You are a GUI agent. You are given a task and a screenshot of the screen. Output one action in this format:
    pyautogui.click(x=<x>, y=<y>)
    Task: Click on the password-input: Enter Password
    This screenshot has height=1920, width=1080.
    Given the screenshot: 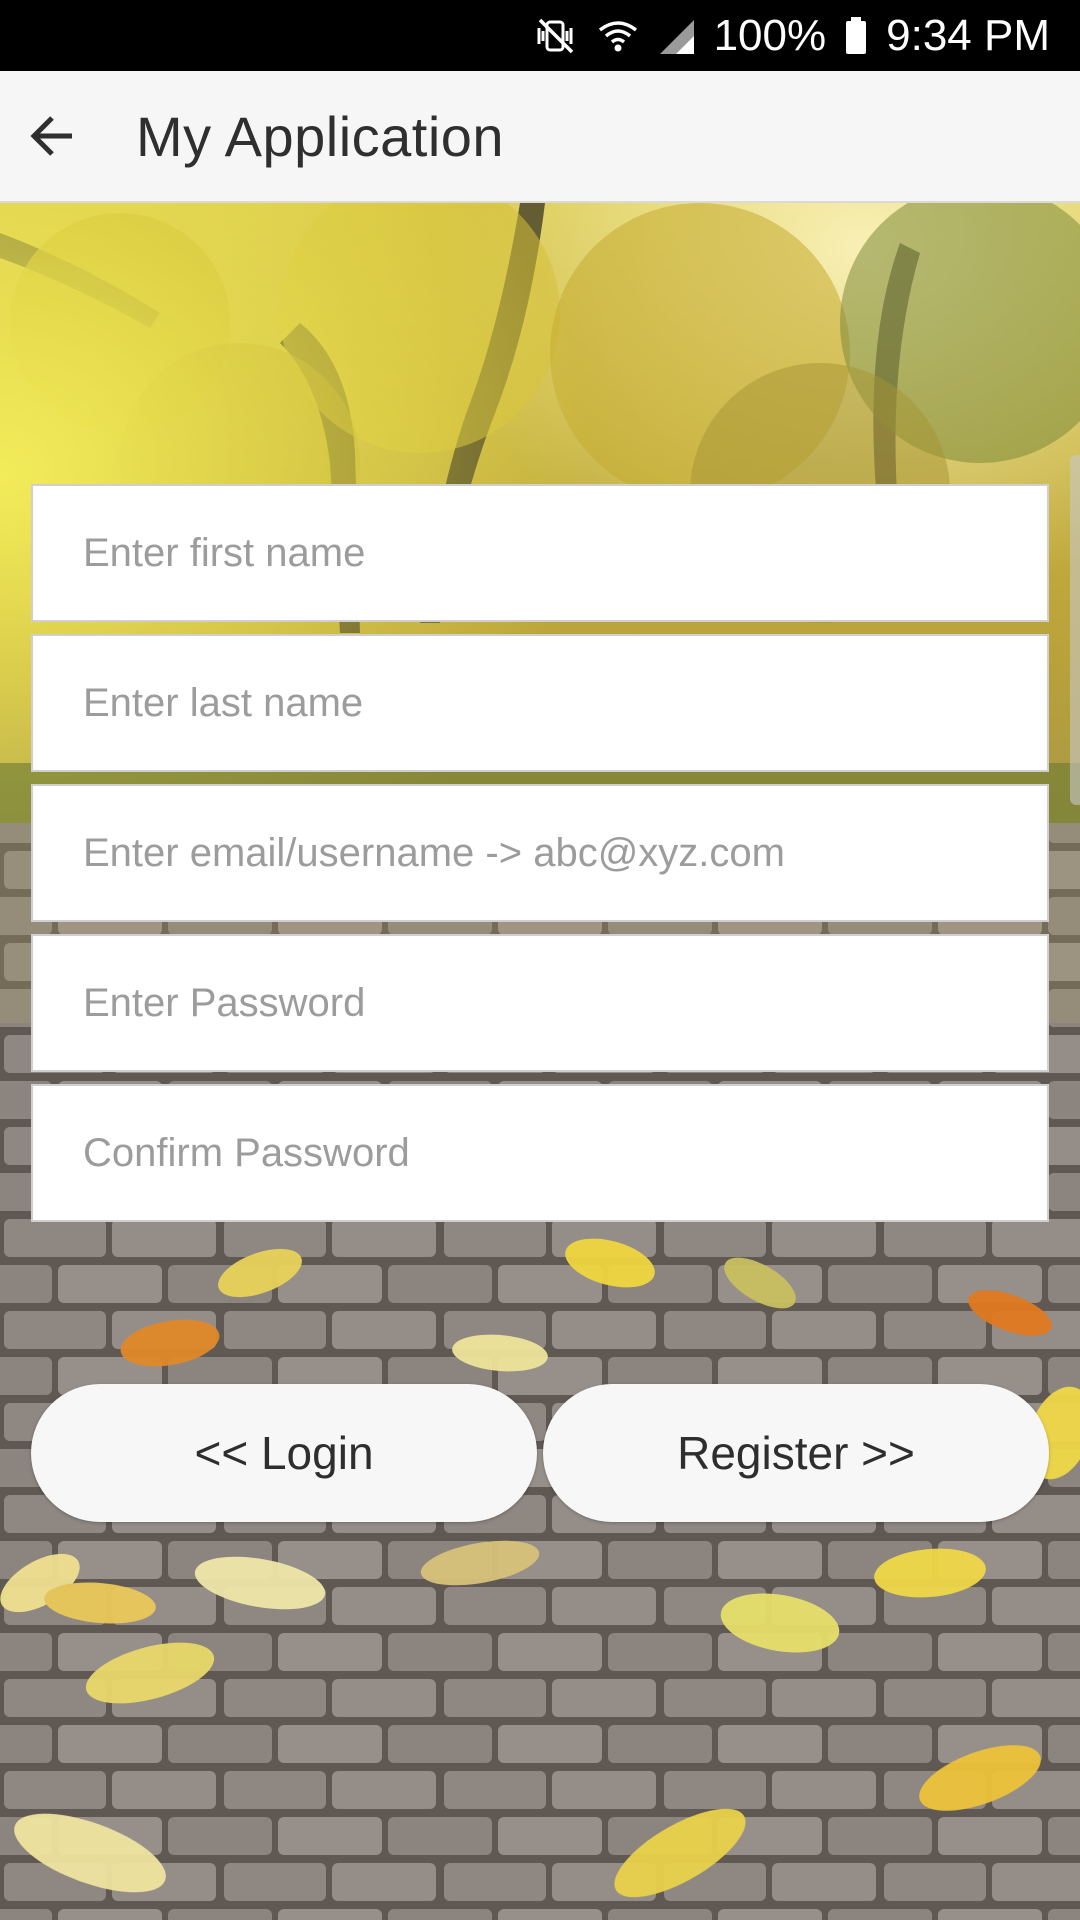 What is the action you would take?
    pyautogui.click(x=540, y=1003)
    